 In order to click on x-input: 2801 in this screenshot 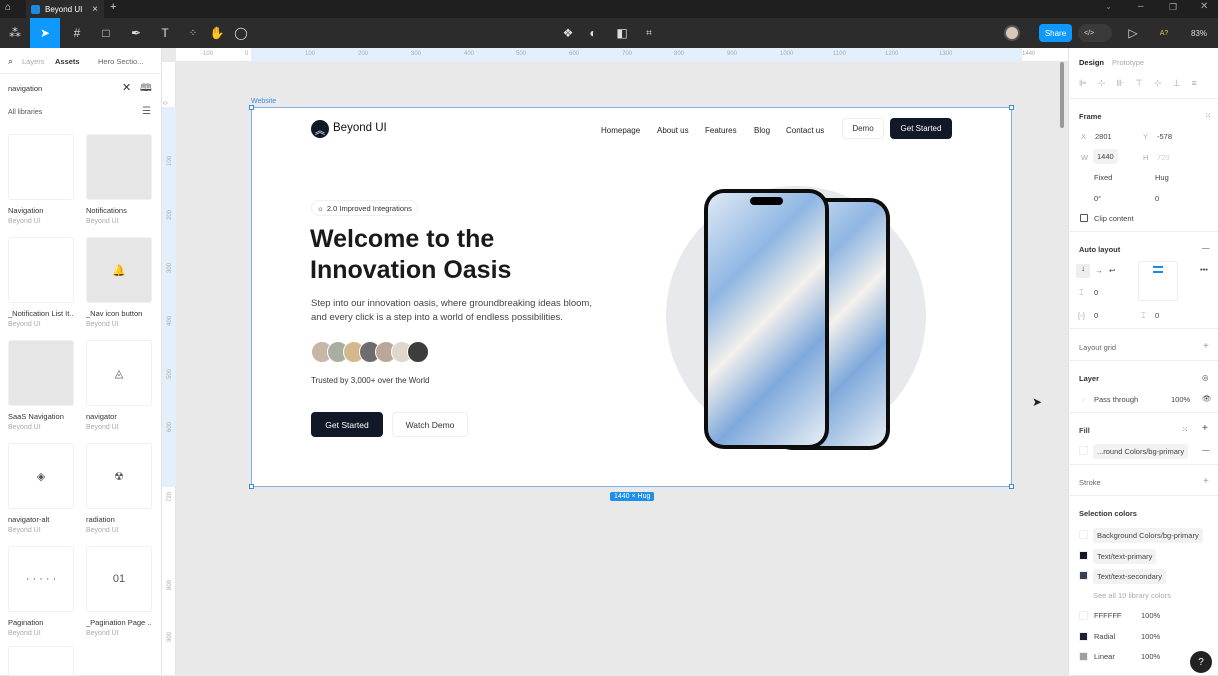, I will do `click(1103, 136)`.